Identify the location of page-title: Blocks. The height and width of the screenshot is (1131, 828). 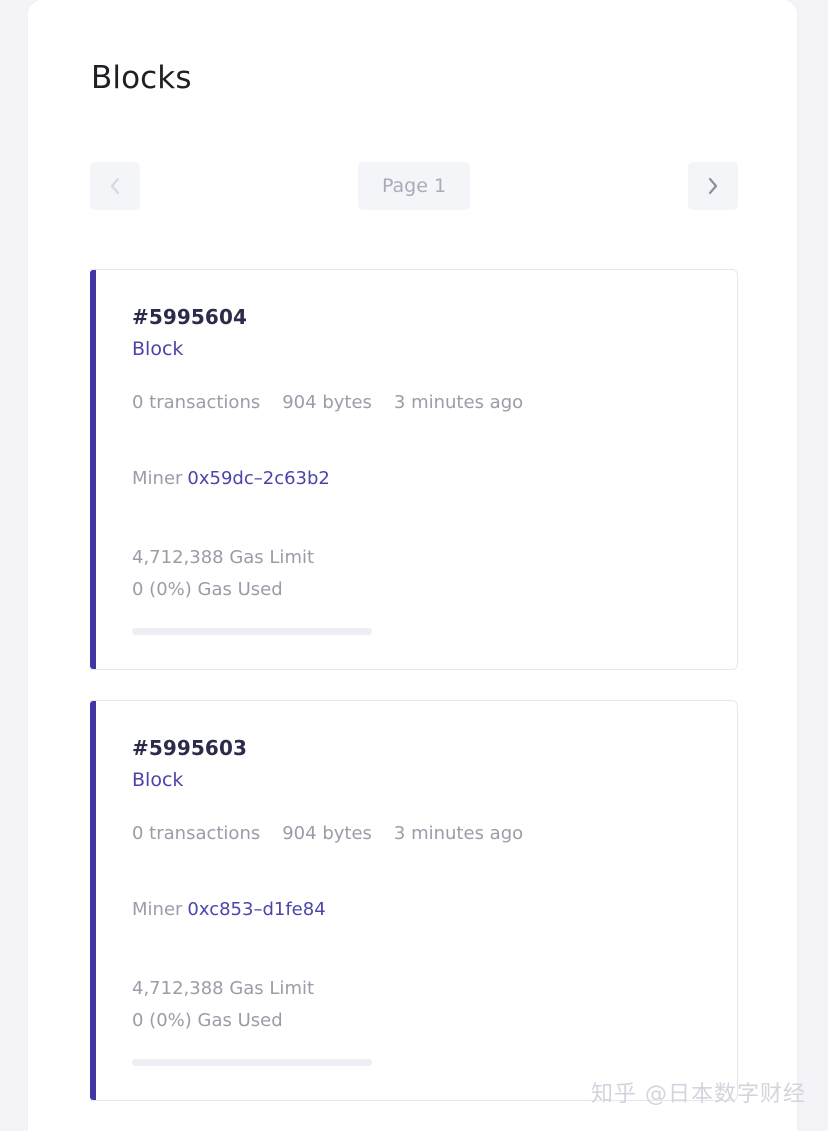
(141, 78).